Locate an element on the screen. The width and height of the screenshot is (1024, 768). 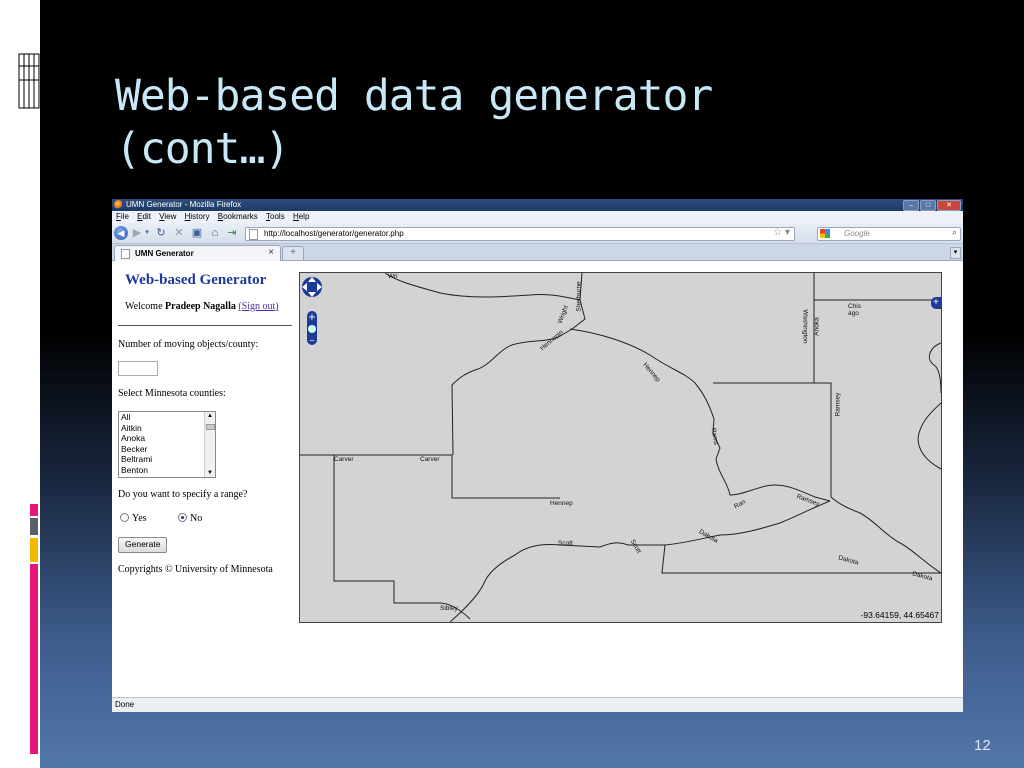
search-placeholder: Google is located at coordinates (857, 233).